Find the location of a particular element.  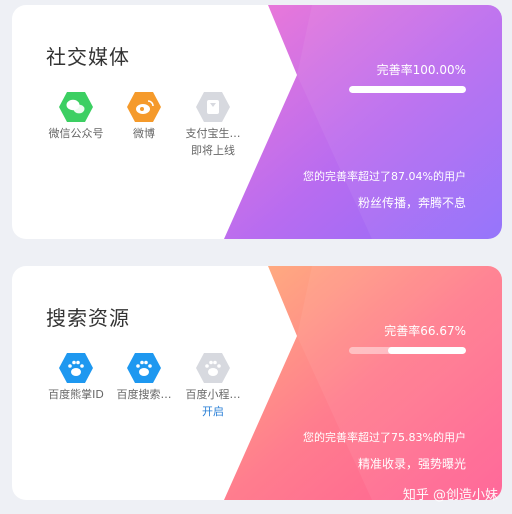

enable-link: 开启 is located at coordinates (213, 411).